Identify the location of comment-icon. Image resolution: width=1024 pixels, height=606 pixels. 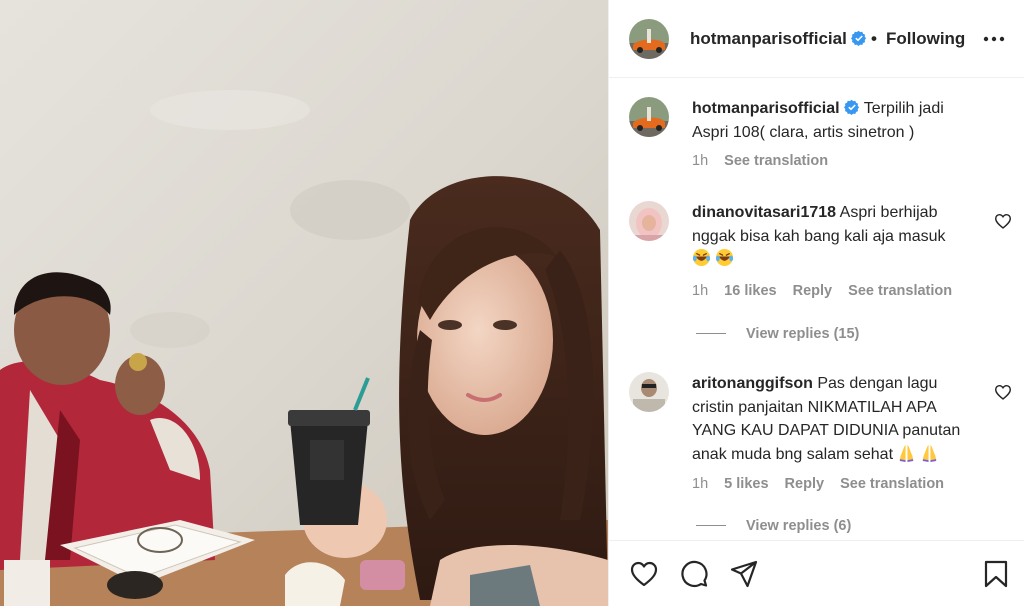
(694, 574).